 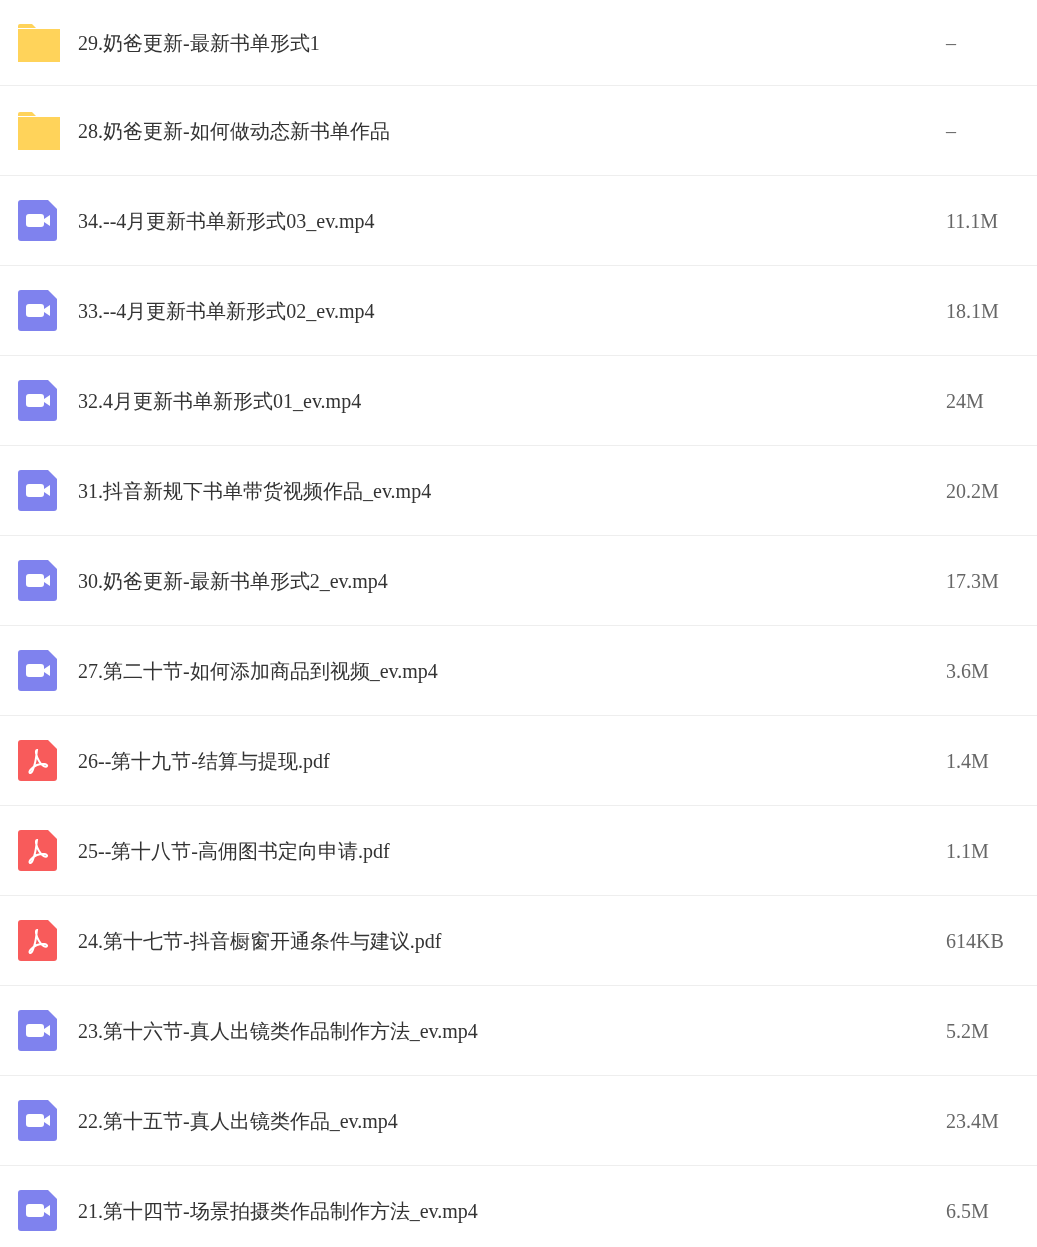 I want to click on file-size: 1.4M, so click(x=968, y=761).